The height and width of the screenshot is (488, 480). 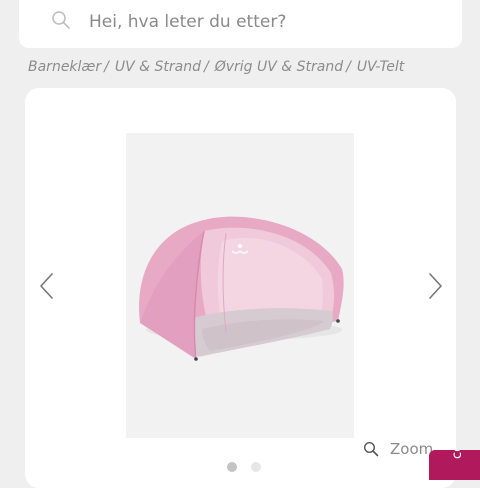 I want to click on breadcrumb-item-uv-telt: UV-Telt, so click(x=380, y=67).